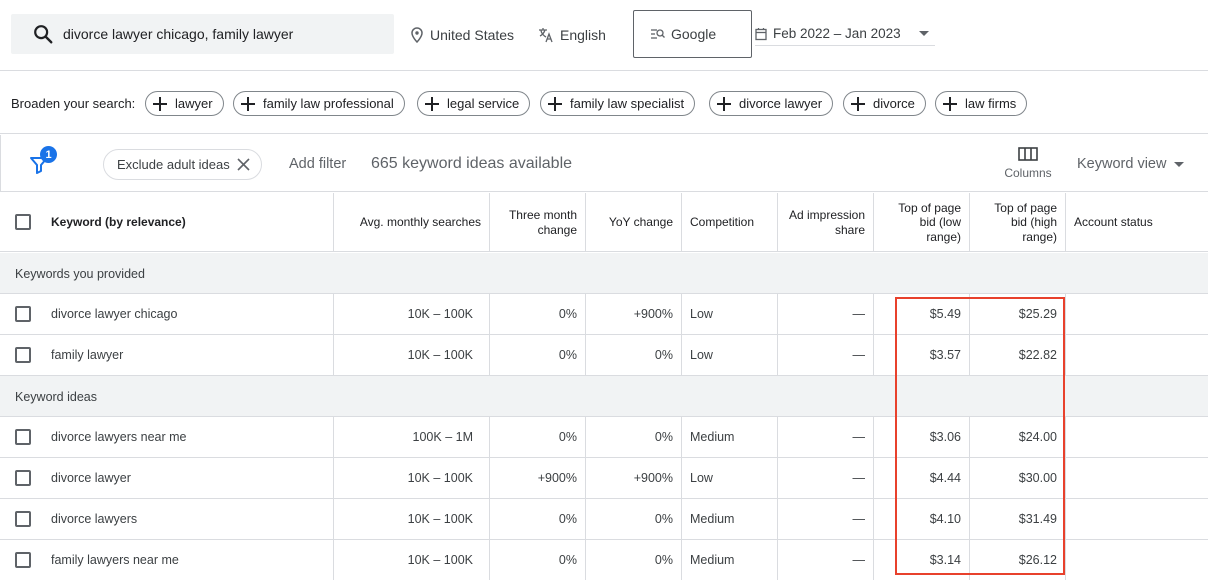 This screenshot has height=580, width=1208. I want to click on header-label: Keyword (by relevance), so click(118, 222).